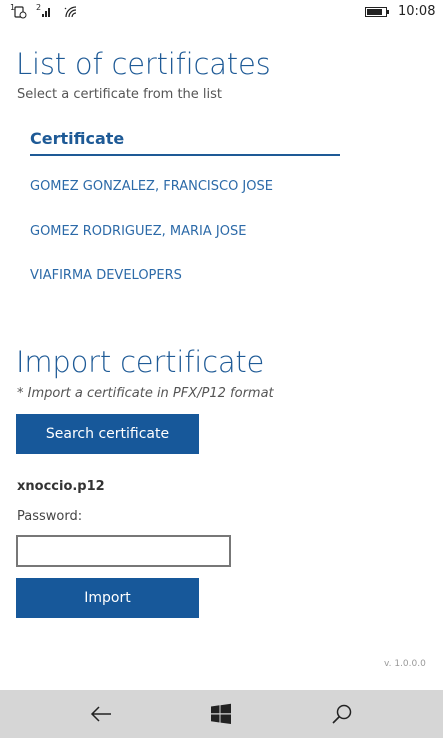  Describe the element at coordinates (185, 155) in the screenshot. I see `column-header-underline` at that location.